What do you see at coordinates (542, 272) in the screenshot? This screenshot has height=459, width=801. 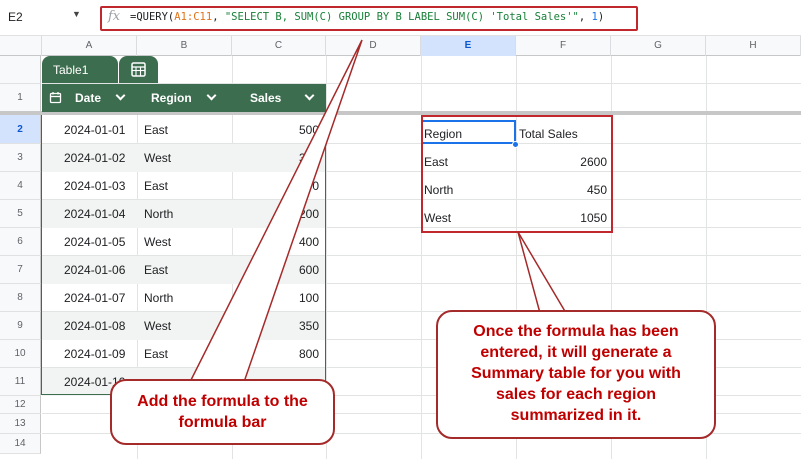 I see `summary-callout-pointer` at bounding box center [542, 272].